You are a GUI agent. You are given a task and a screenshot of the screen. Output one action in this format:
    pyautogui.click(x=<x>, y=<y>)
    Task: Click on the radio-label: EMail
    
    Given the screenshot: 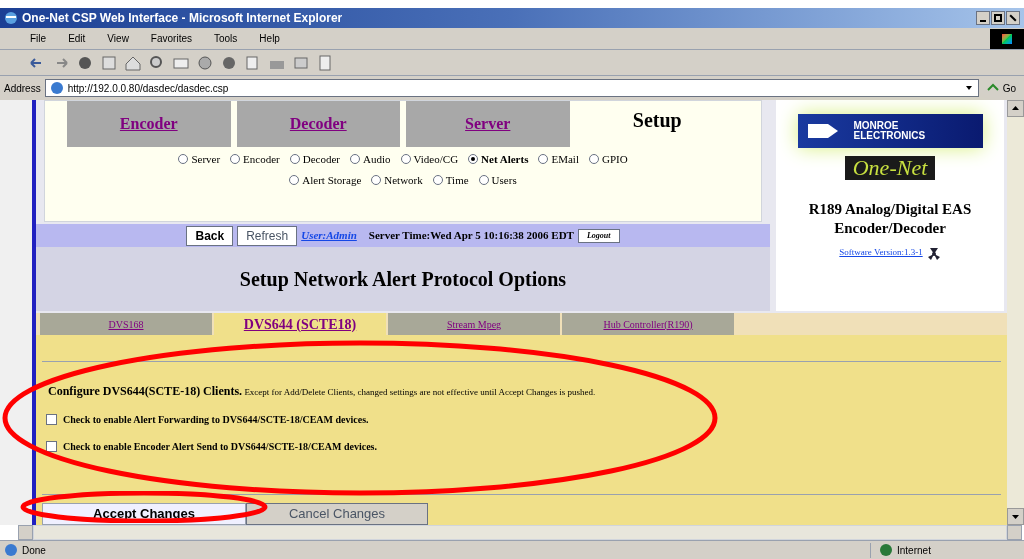 What is the action you would take?
    pyautogui.click(x=565, y=159)
    